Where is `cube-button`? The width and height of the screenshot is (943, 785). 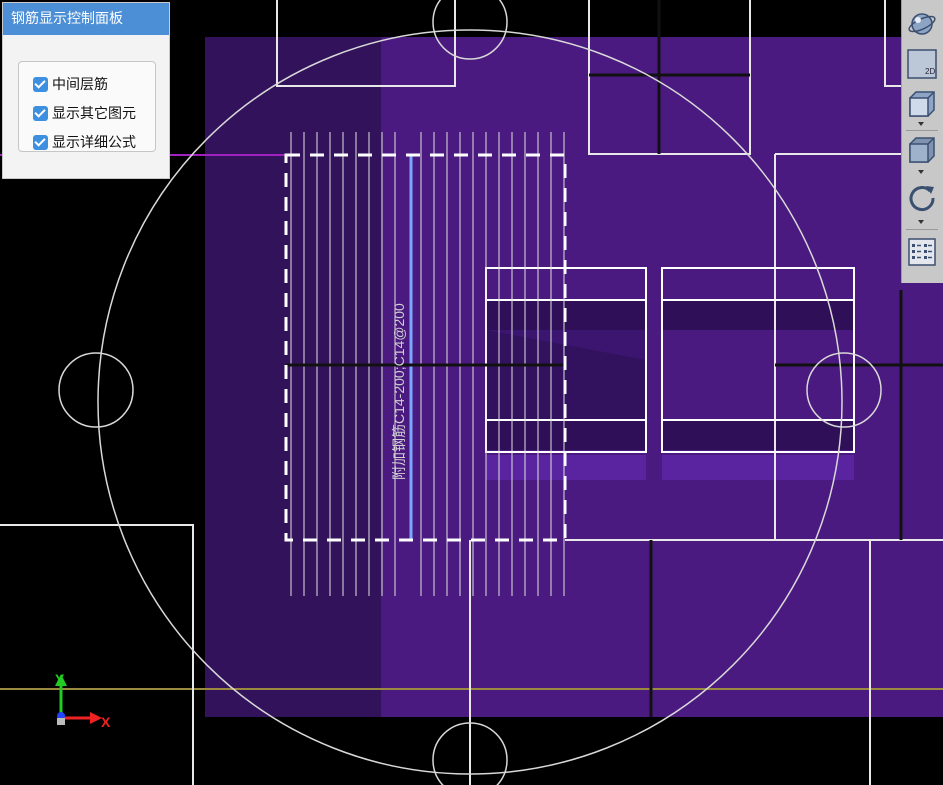
cube-button is located at coordinates (922, 150).